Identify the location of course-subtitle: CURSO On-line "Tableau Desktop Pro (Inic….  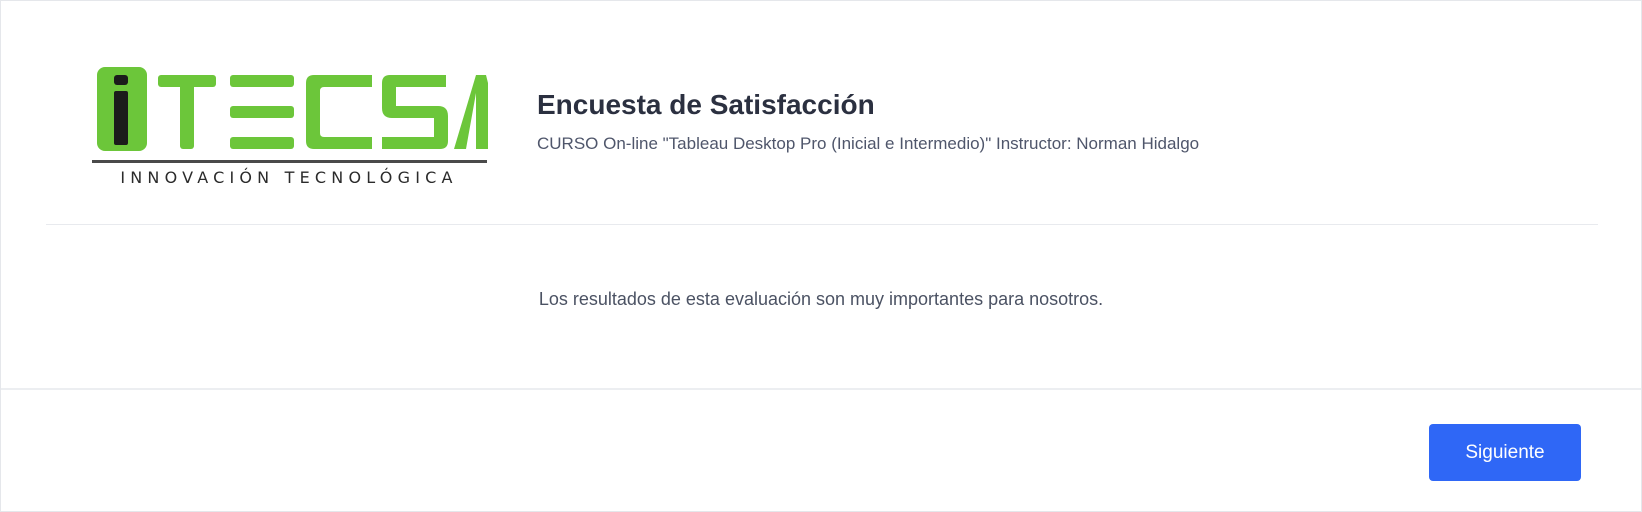
(868, 143).